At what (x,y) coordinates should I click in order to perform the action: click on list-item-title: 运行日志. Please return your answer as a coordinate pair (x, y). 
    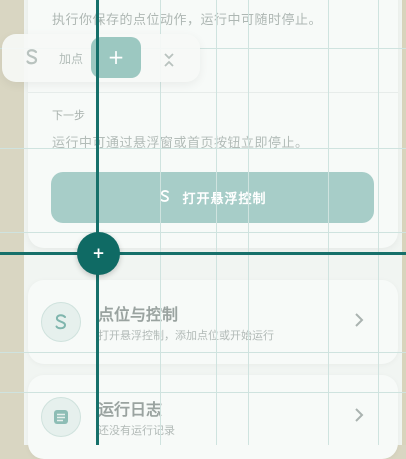
    Looking at the image, I should click on (130, 409).